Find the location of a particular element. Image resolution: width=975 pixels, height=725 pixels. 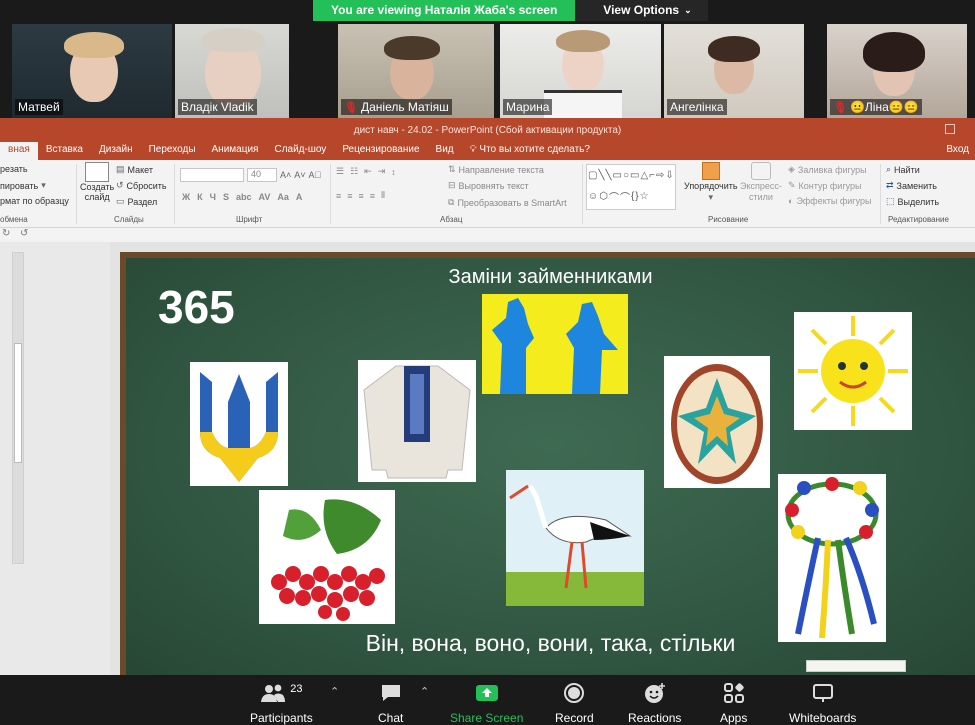

line-spacing-icon: ↕ is located at coordinates (393, 172).